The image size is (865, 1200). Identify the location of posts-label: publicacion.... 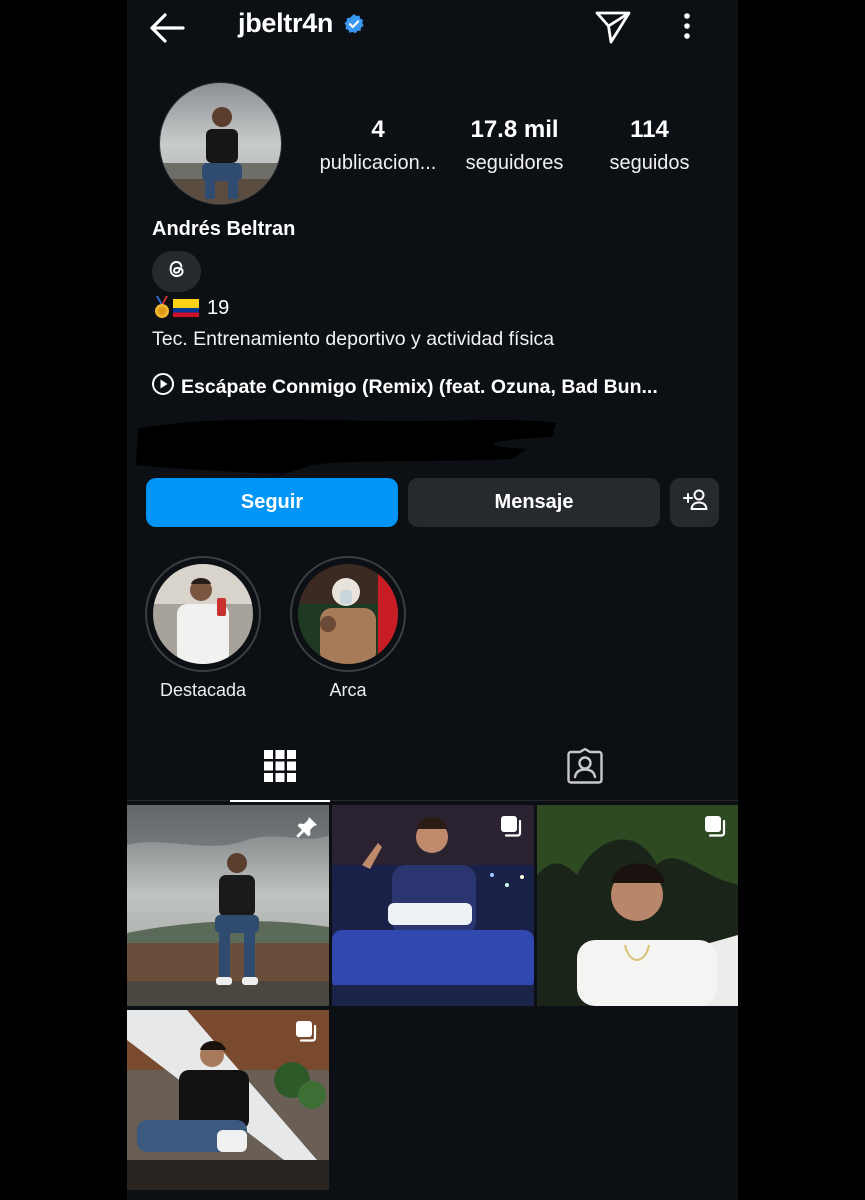
(378, 163).